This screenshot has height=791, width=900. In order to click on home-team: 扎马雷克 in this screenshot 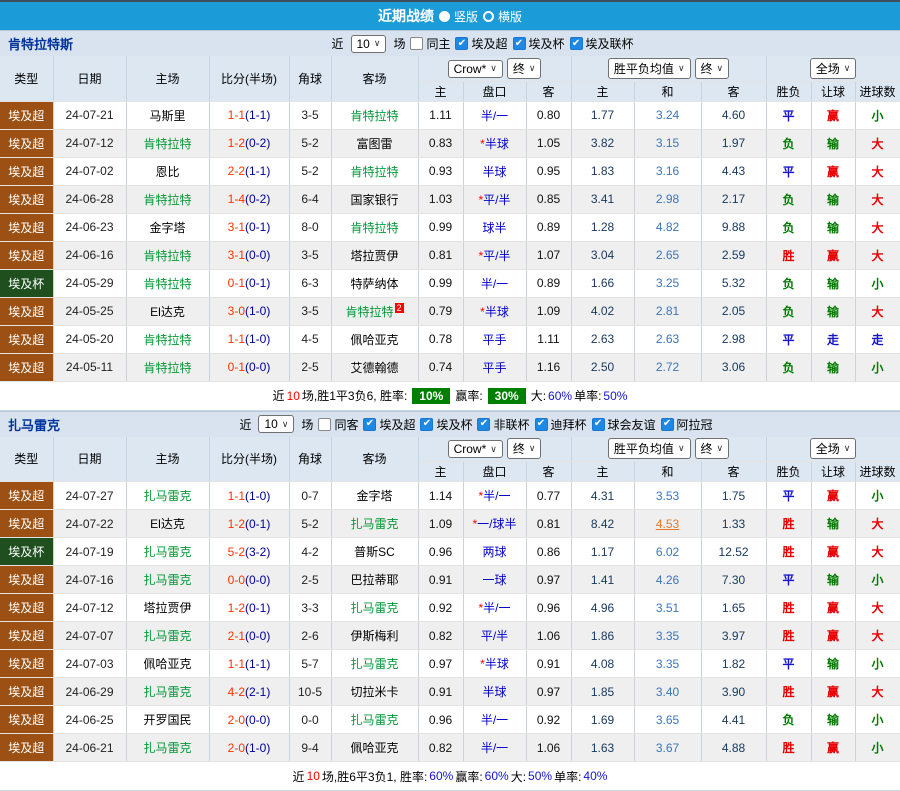, I will do `click(167, 748)`.